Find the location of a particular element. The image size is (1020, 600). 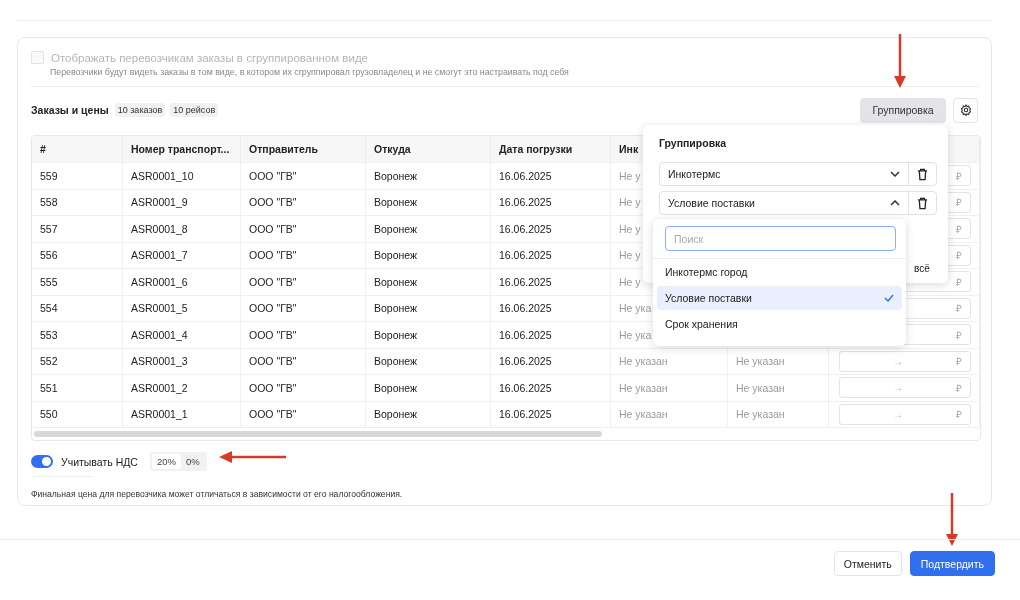

search-field: Поиск is located at coordinates (780, 238).